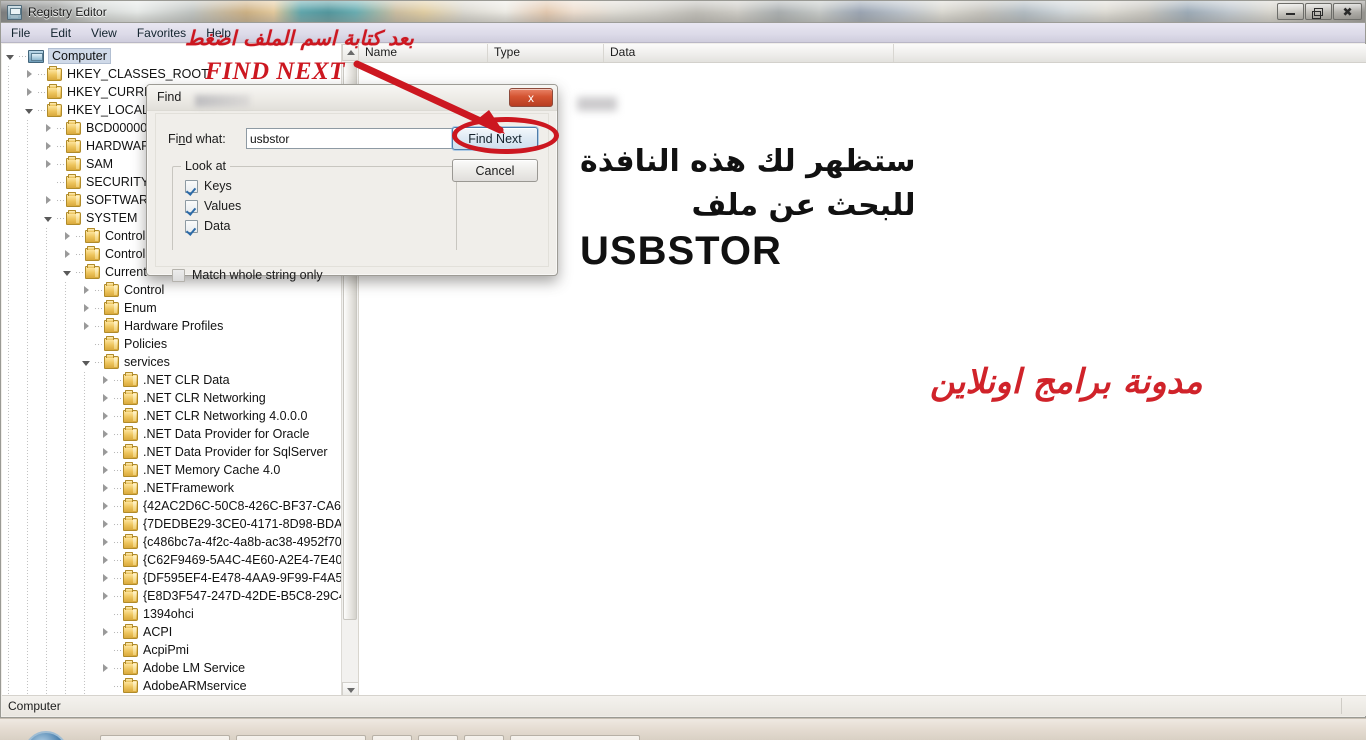  Describe the element at coordinates (171, 668) in the screenshot. I see `tree-node: Adobe LM Service` at that location.